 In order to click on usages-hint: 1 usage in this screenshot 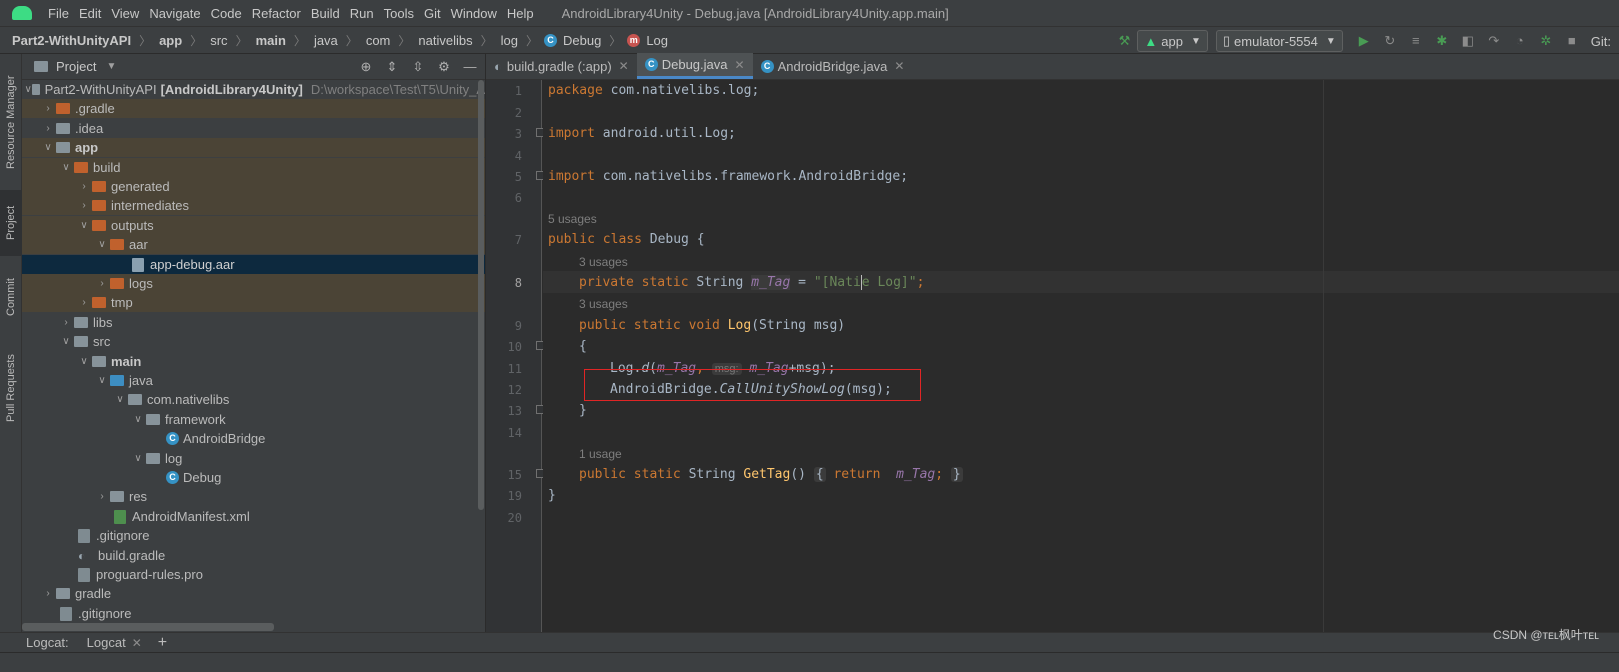, I will do `click(600, 454)`.